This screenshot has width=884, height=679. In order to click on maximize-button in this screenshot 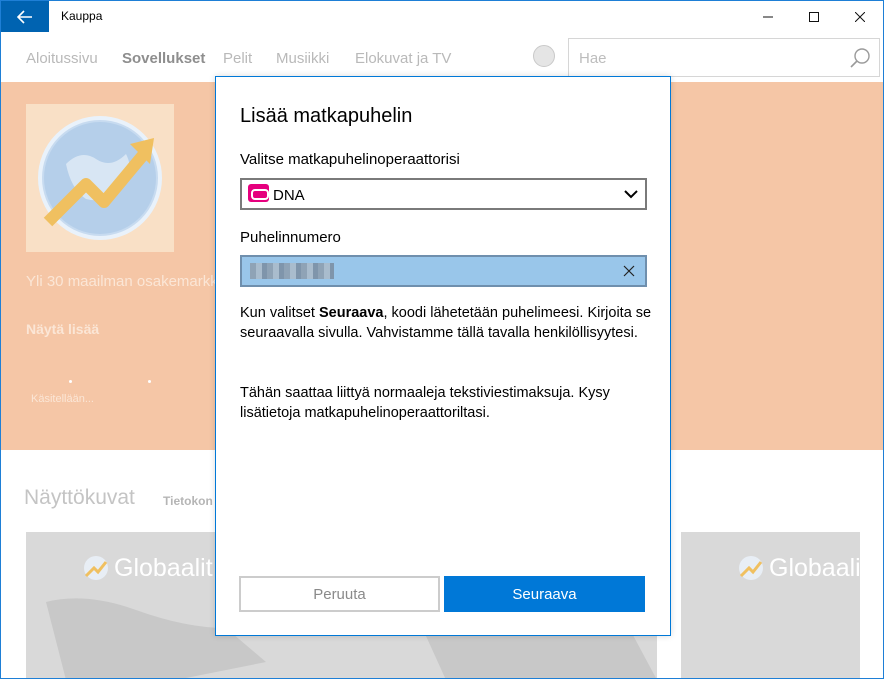, I will do `click(814, 16)`.